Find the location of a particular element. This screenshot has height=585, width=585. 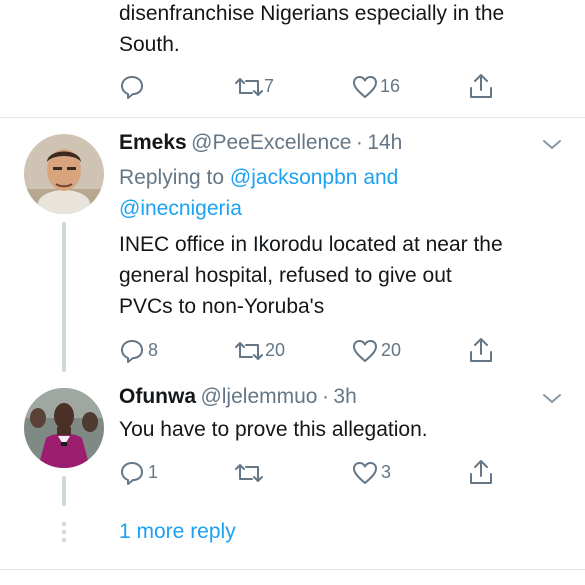

reply-count: 8 is located at coordinates (153, 350).